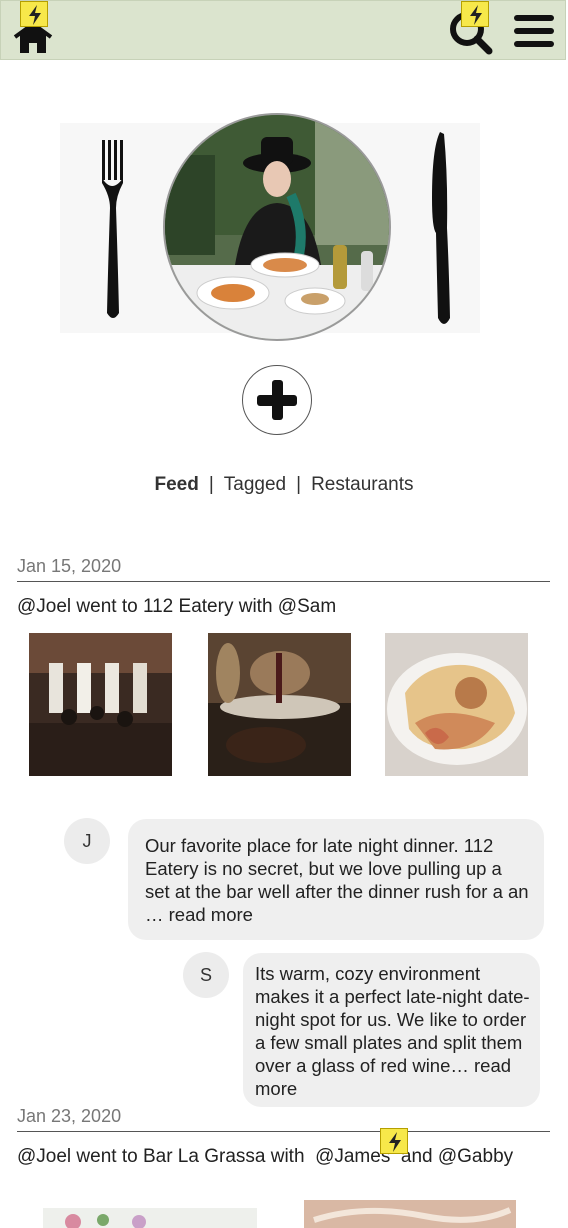 The width and height of the screenshot is (568, 1228). Describe the element at coordinates (176, 607) in the screenshot. I see `post-title: @Joel went to 112 Eatery with @Sam` at that location.